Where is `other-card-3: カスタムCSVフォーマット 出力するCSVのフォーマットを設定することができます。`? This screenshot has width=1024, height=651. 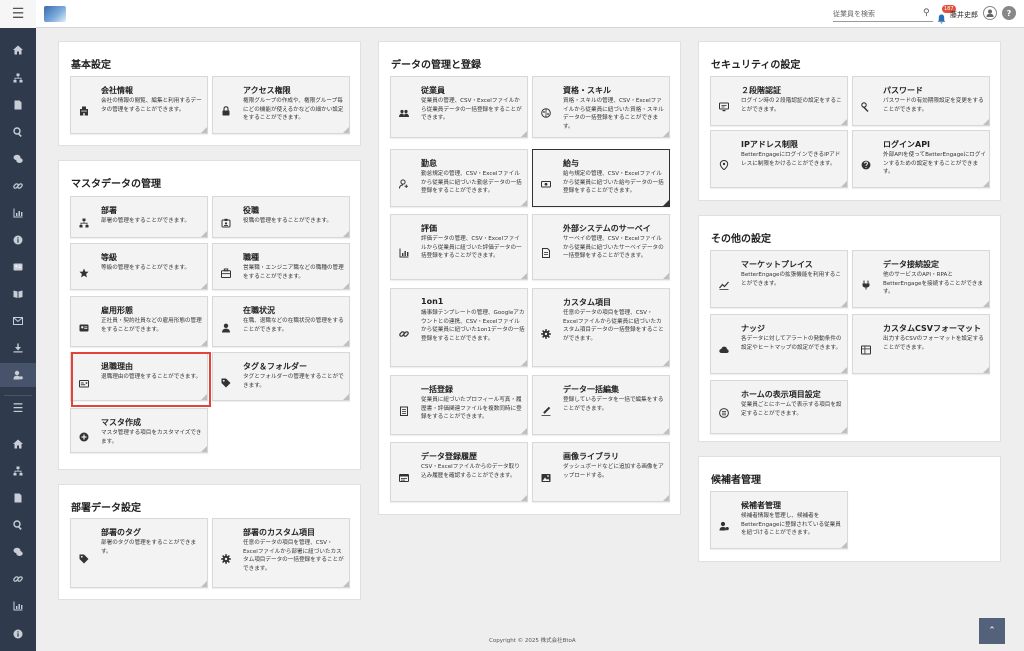
other-card-3: カスタムCSVフォーマット 出力するCSVのフォーマットを設定することができます。 is located at coordinates (921, 344).